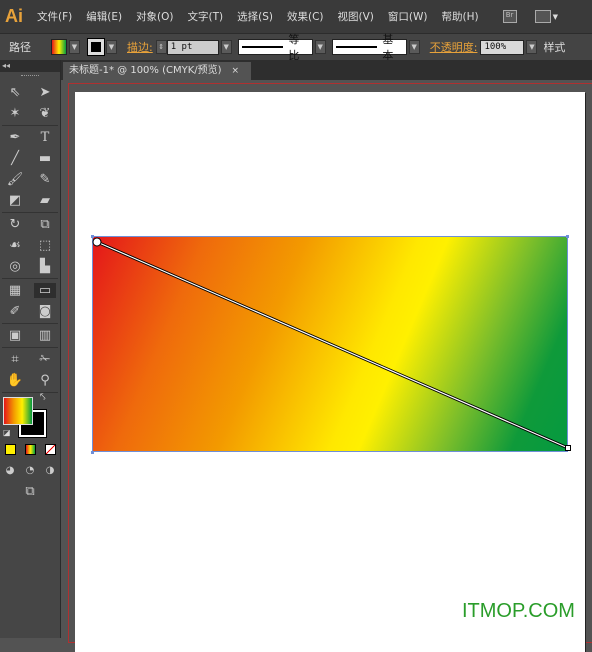 Image resolution: width=592 pixels, height=652 pixels. What do you see at coordinates (568, 448) in the screenshot?
I see `gradient-end-handle` at bounding box center [568, 448].